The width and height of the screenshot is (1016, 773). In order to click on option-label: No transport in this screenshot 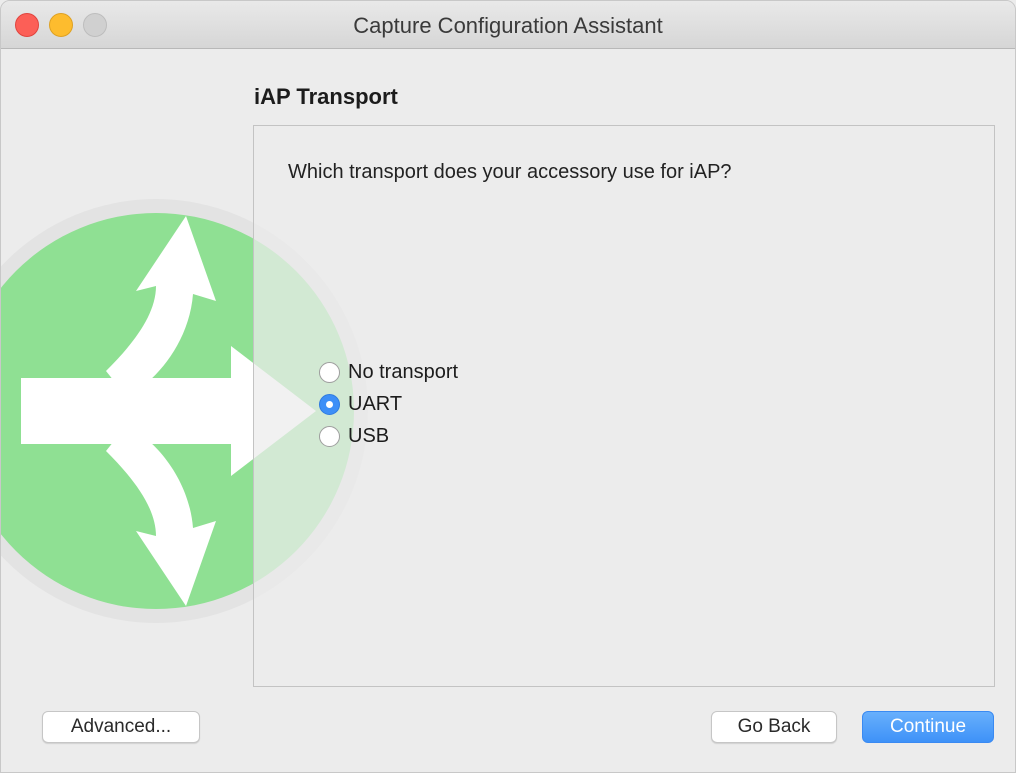, I will do `click(403, 371)`.